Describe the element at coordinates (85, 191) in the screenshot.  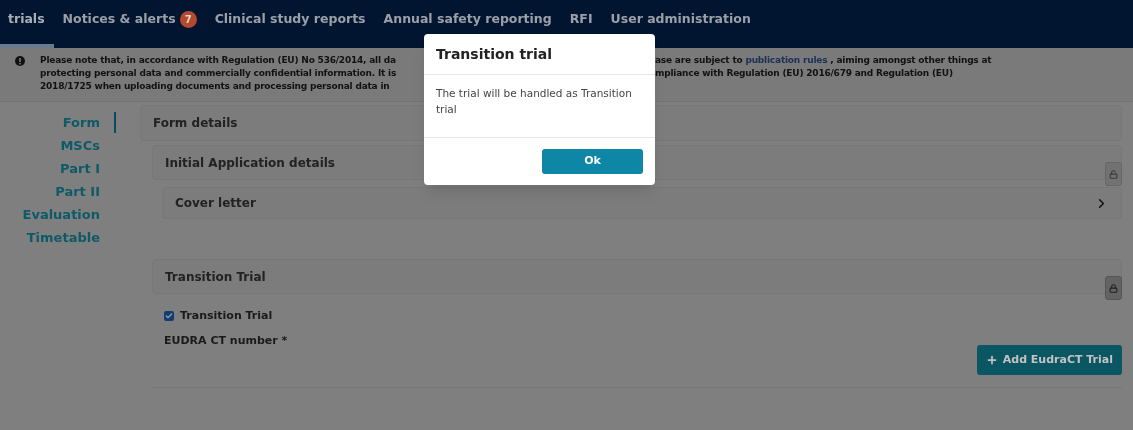
I see `sidebar-item: Part II` at that location.